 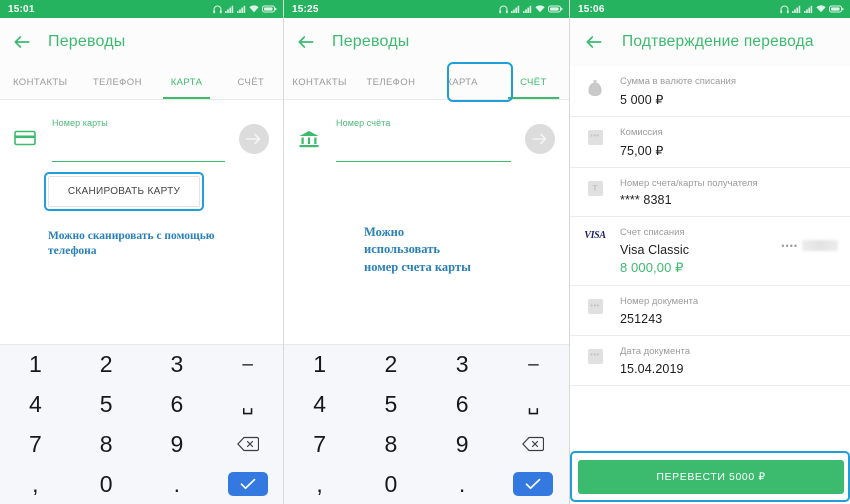 What do you see at coordinates (729, 142) in the screenshot?
I see `row-commission-body: Комиссия 75,00 ₽` at bounding box center [729, 142].